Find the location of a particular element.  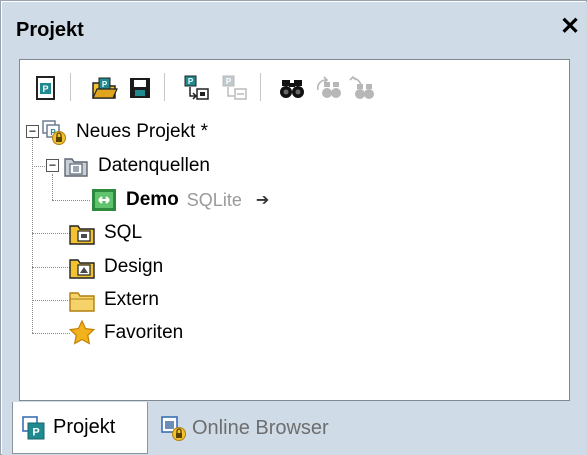

tree-node-datasources: Datenquellen is located at coordinates (136, 166).